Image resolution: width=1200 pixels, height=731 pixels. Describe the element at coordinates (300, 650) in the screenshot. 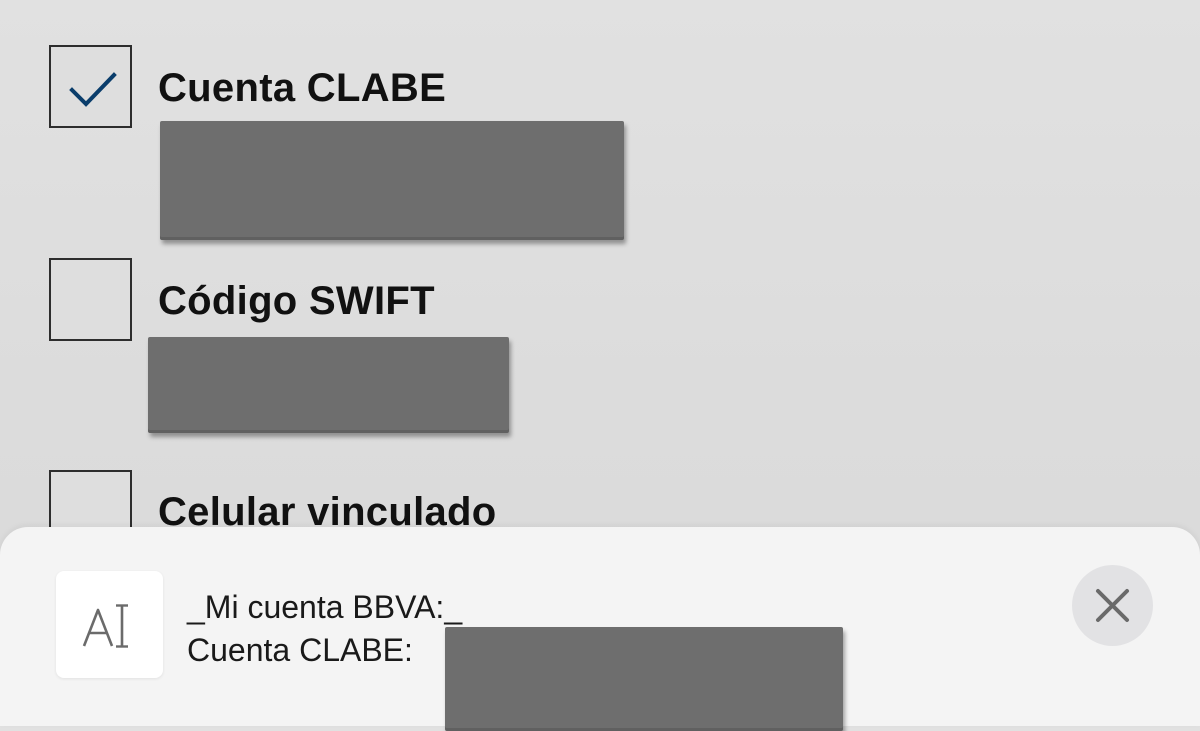

I see `clipboard-line-2-label: Cuenta CLABE:` at that location.